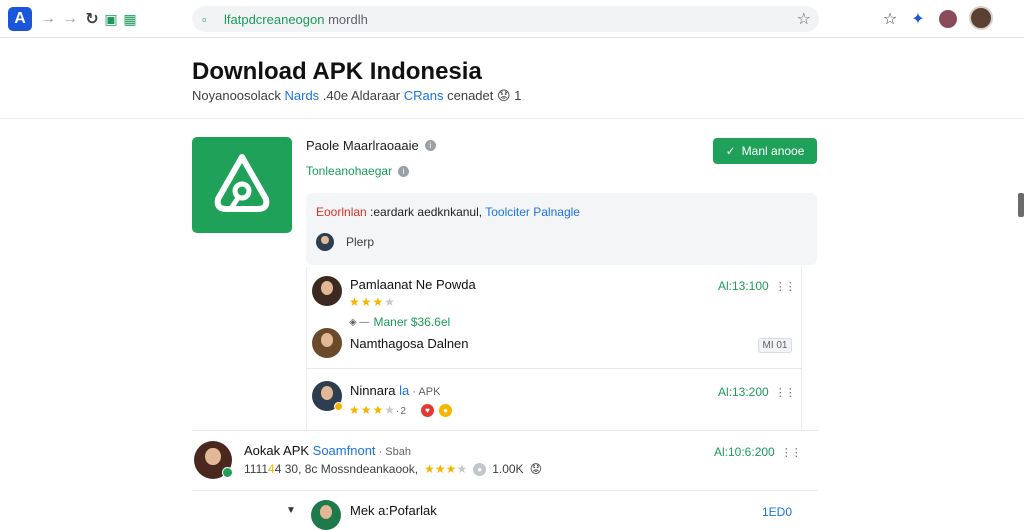  I want to click on app-logo-icon, so click(242, 185).